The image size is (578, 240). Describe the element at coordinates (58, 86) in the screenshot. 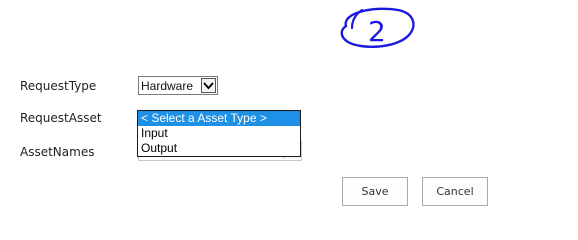

I see `request-type-label: RequestType` at that location.